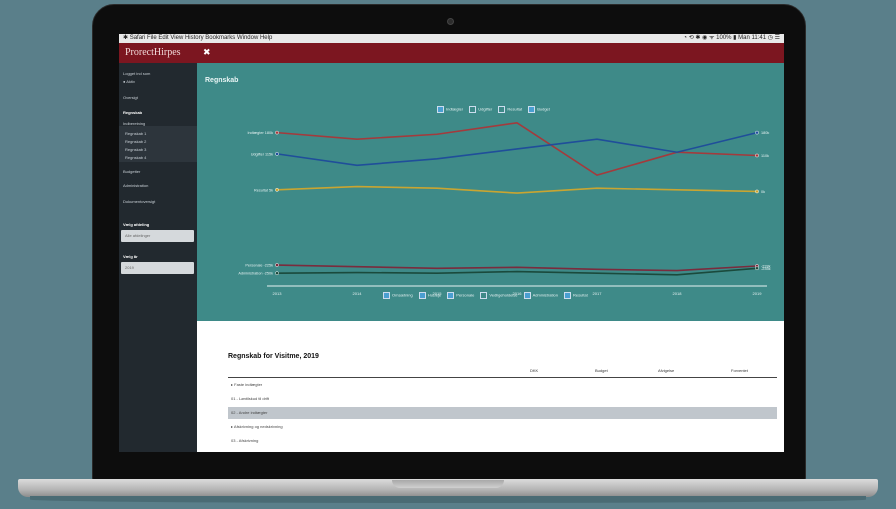 The image size is (896, 509). I want to click on legend-item: Omsætning, so click(398, 295).